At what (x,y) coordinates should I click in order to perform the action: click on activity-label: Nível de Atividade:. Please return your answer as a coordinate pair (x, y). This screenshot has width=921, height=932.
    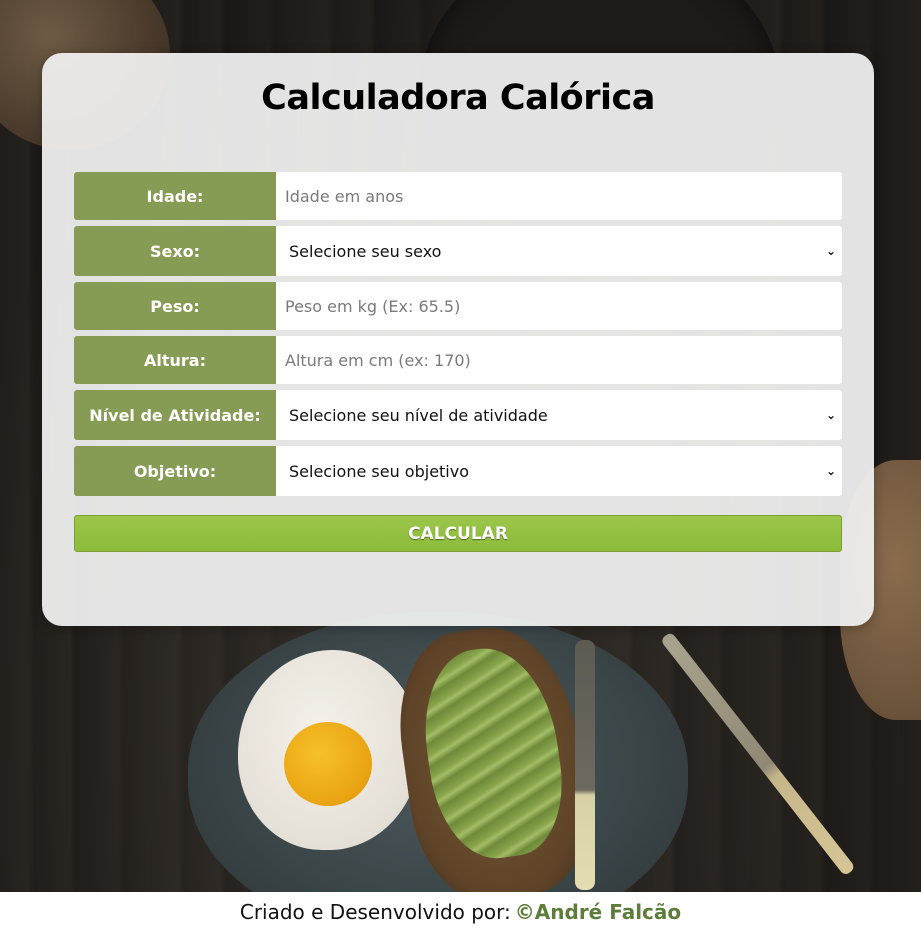
    Looking at the image, I should click on (175, 415).